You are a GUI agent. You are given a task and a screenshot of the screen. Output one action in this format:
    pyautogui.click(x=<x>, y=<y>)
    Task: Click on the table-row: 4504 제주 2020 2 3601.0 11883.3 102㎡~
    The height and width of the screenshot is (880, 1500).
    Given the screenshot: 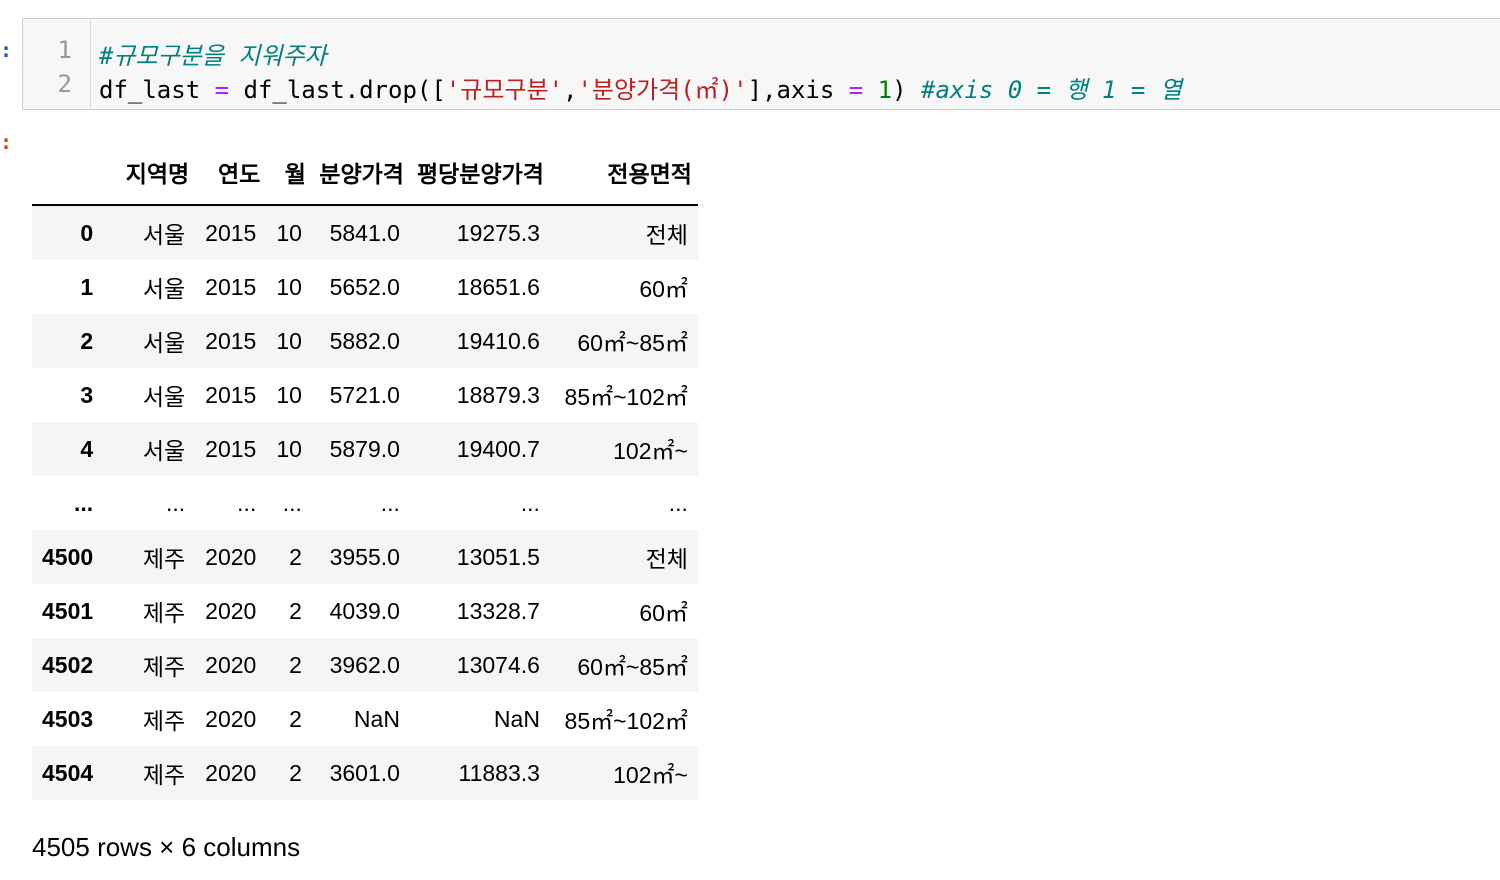 What is the action you would take?
    pyautogui.click(x=365, y=773)
    